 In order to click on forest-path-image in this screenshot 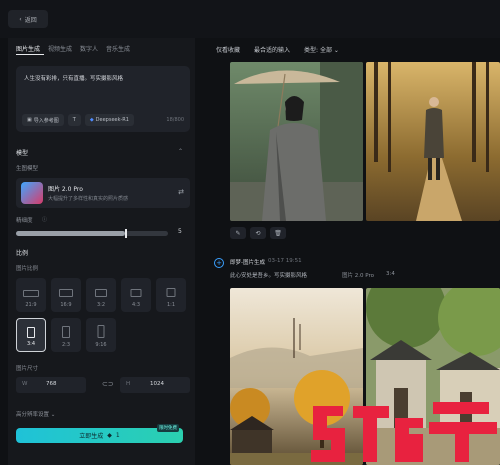, I will do `click(433, 141)`.